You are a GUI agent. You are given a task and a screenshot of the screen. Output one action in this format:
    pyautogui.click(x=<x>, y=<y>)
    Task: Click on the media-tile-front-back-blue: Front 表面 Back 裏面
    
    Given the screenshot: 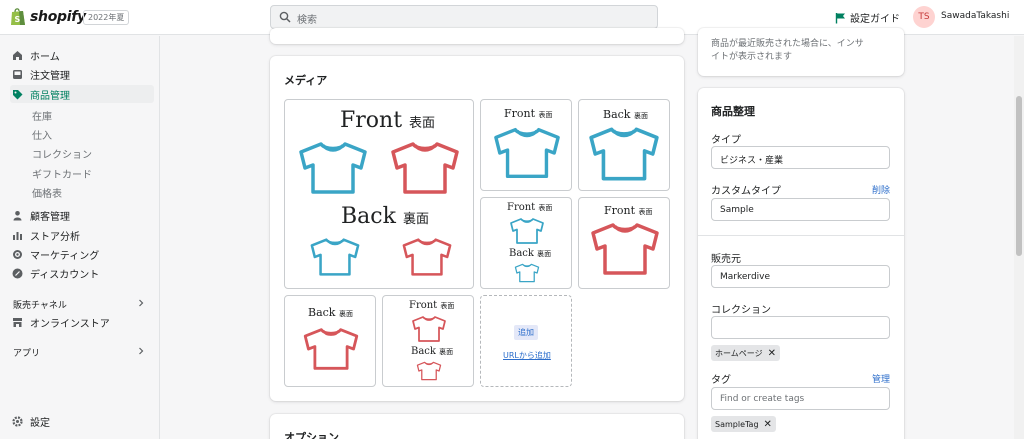 What is the action you would take?
    pyautogui.click(x=526, y=243)
    